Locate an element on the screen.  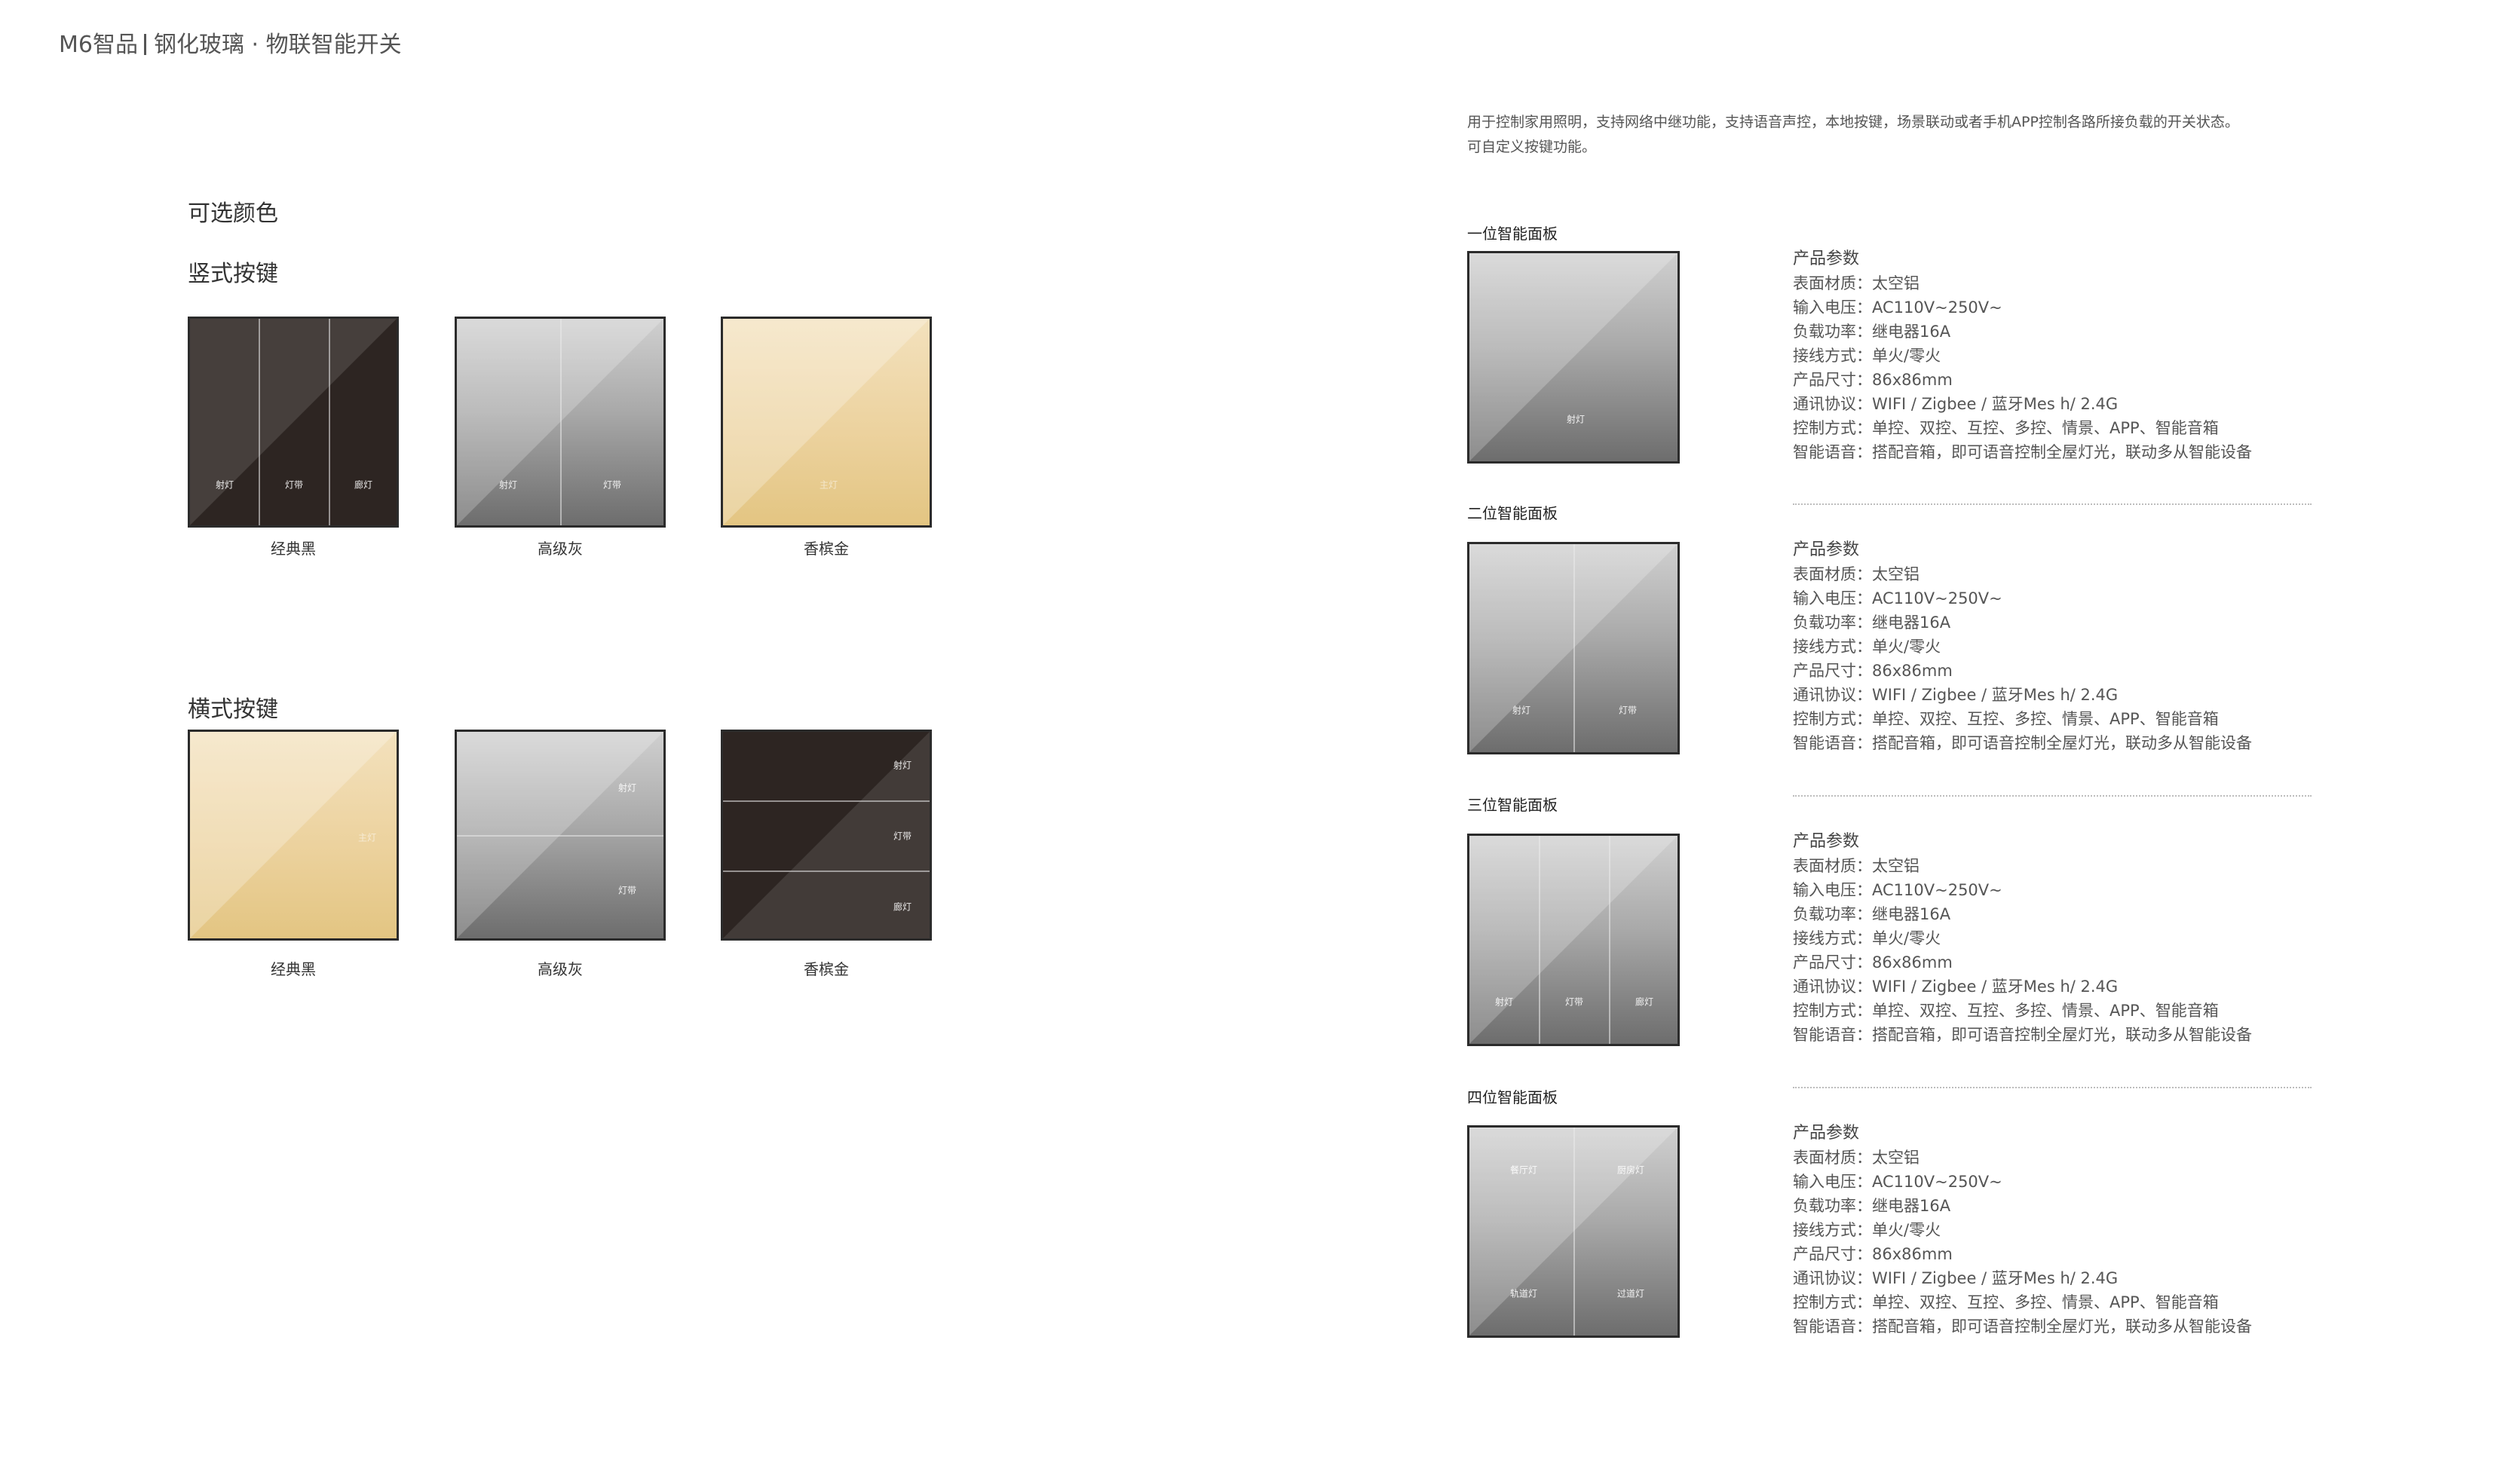
product-title: 一位智能面板 is located at coordinates (1512, 234).